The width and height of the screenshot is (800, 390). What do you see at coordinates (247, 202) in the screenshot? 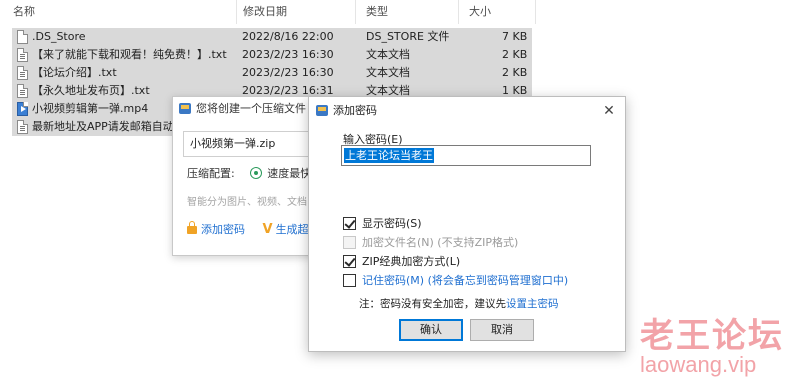
I see `compress-hint: 智能分为图片、视频、文档` at bounding box center [247, 202].